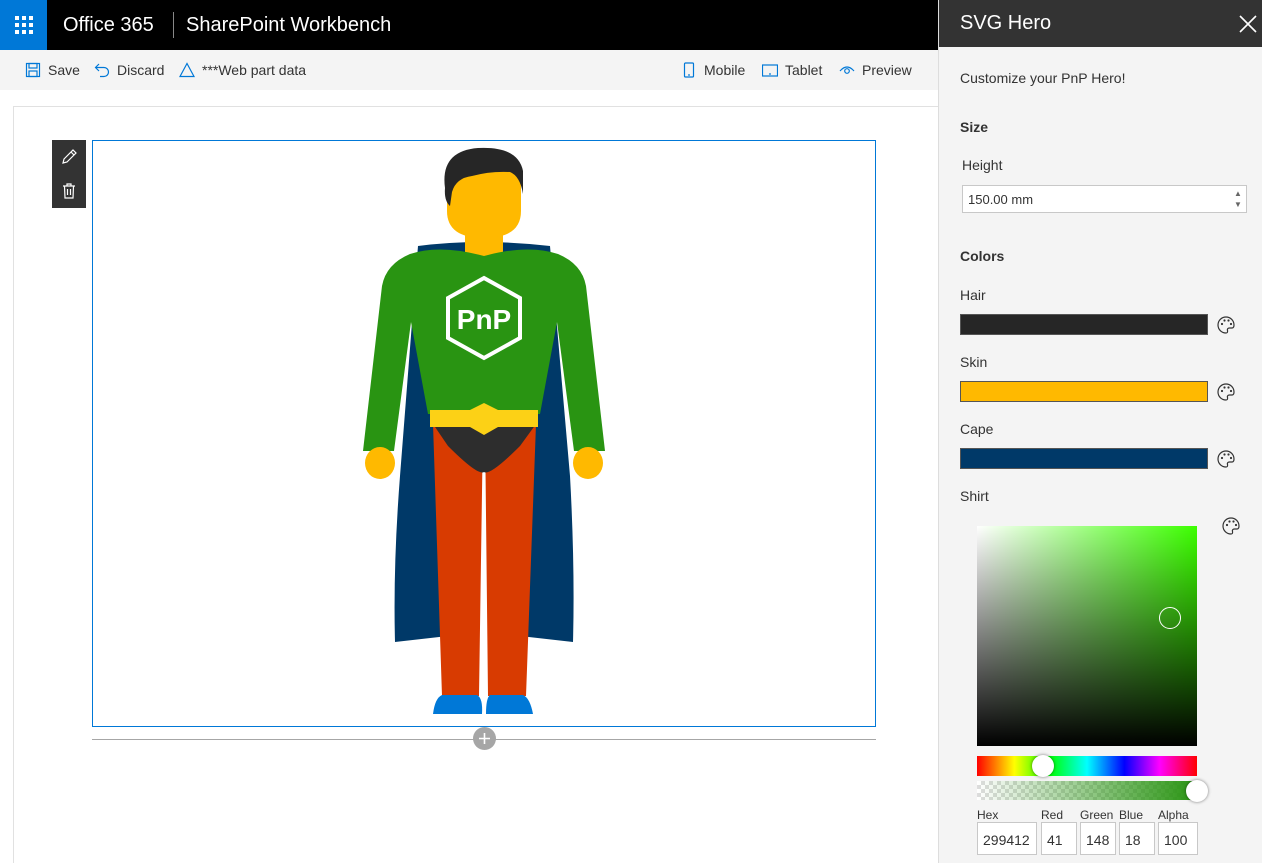  I want to click on close-icon, so click(1248, 24).